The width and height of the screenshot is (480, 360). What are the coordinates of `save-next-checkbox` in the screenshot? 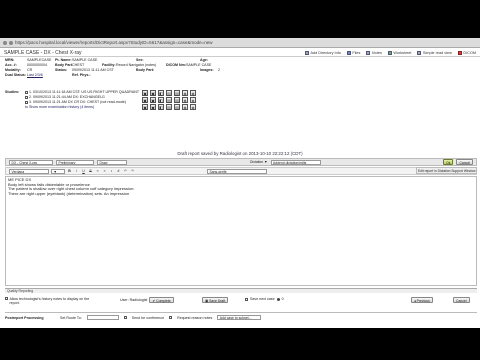 It's located at (246, 299).